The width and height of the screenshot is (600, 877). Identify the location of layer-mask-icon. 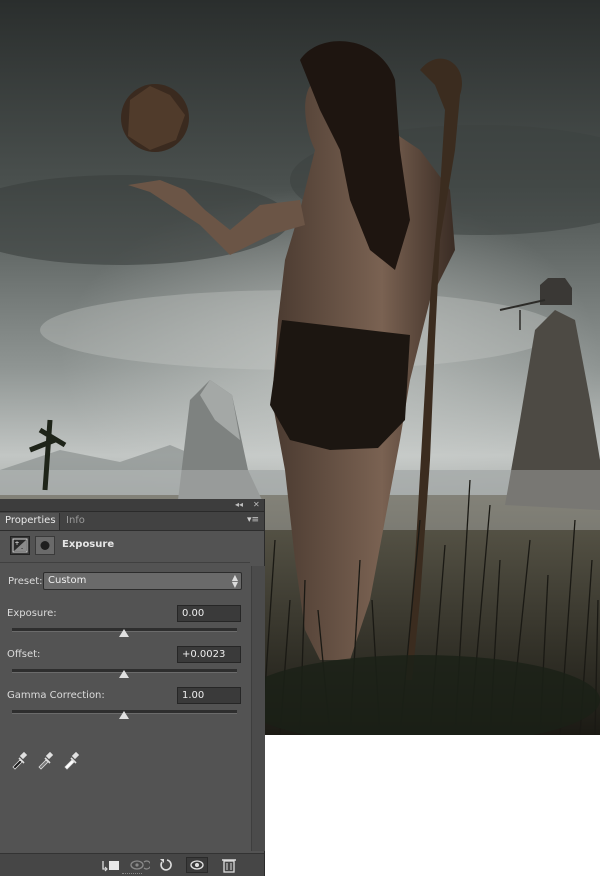
(45, 545).